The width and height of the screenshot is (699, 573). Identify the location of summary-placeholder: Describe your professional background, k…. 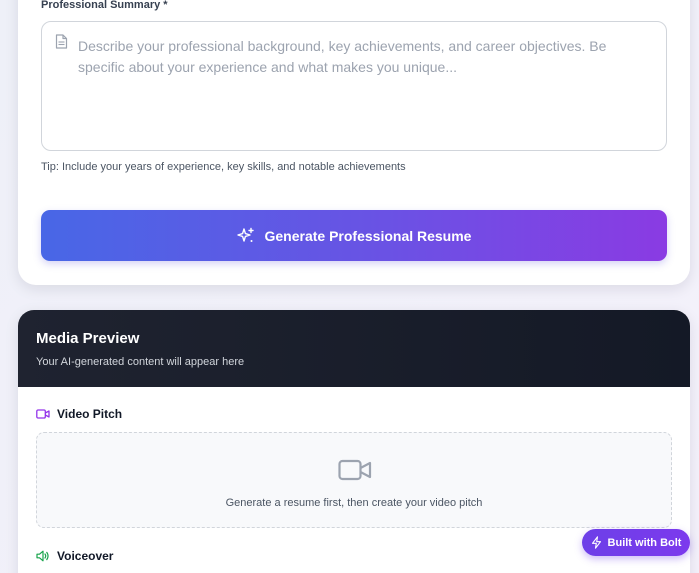
(342, 56).